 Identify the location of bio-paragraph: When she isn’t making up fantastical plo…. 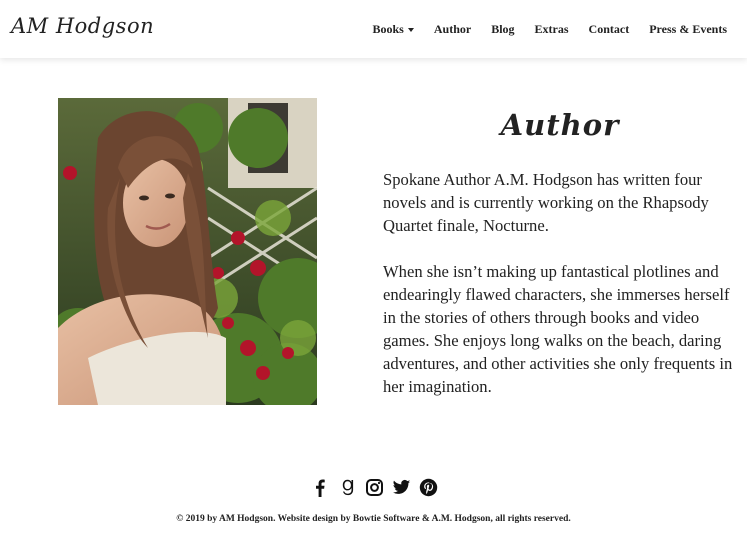
(558, 329).